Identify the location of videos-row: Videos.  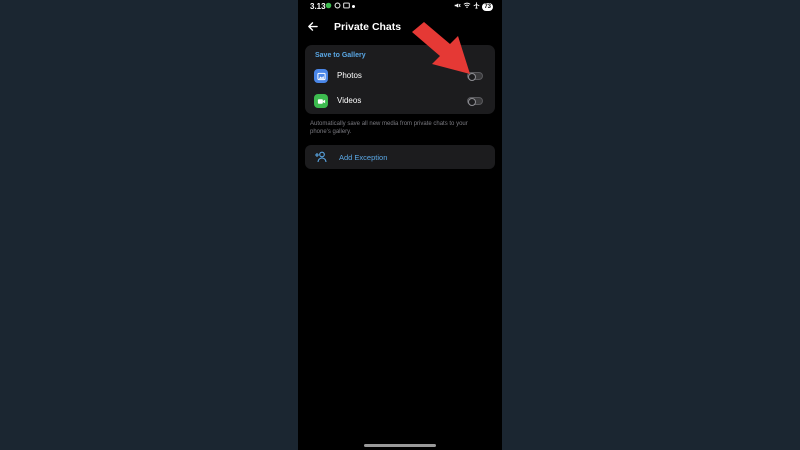
(400, 101).